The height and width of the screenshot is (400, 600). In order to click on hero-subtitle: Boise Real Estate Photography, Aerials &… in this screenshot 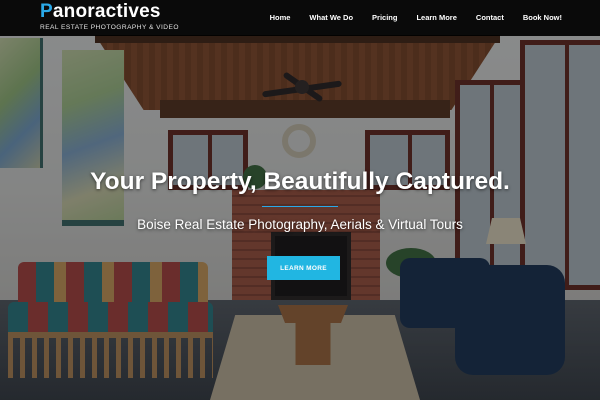, I will do `click(300, 224)`.